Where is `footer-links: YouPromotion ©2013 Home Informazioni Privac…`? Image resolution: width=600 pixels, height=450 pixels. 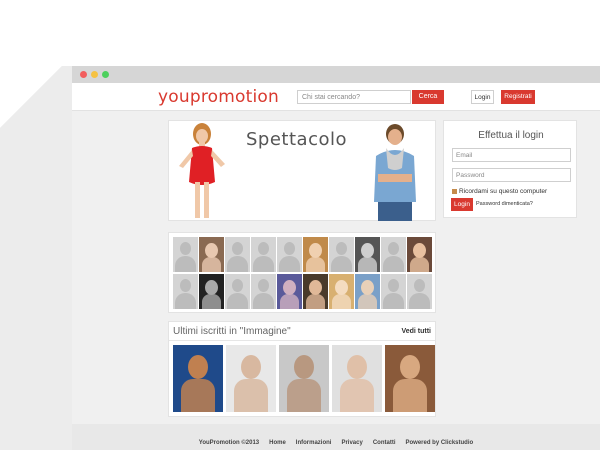
footer-links: YouPromotion ©2013 Home Informazioni Privac… is located at coordinates (336, 443).